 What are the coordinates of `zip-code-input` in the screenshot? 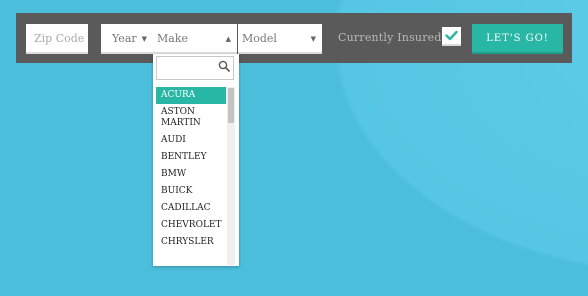 It's located at (57, 38).